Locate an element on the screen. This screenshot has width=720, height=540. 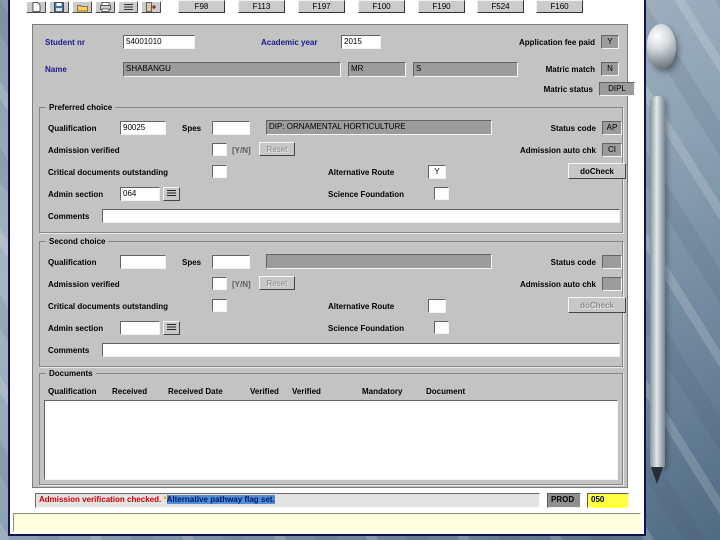
new-document-button is located at coordinates (36, 7).